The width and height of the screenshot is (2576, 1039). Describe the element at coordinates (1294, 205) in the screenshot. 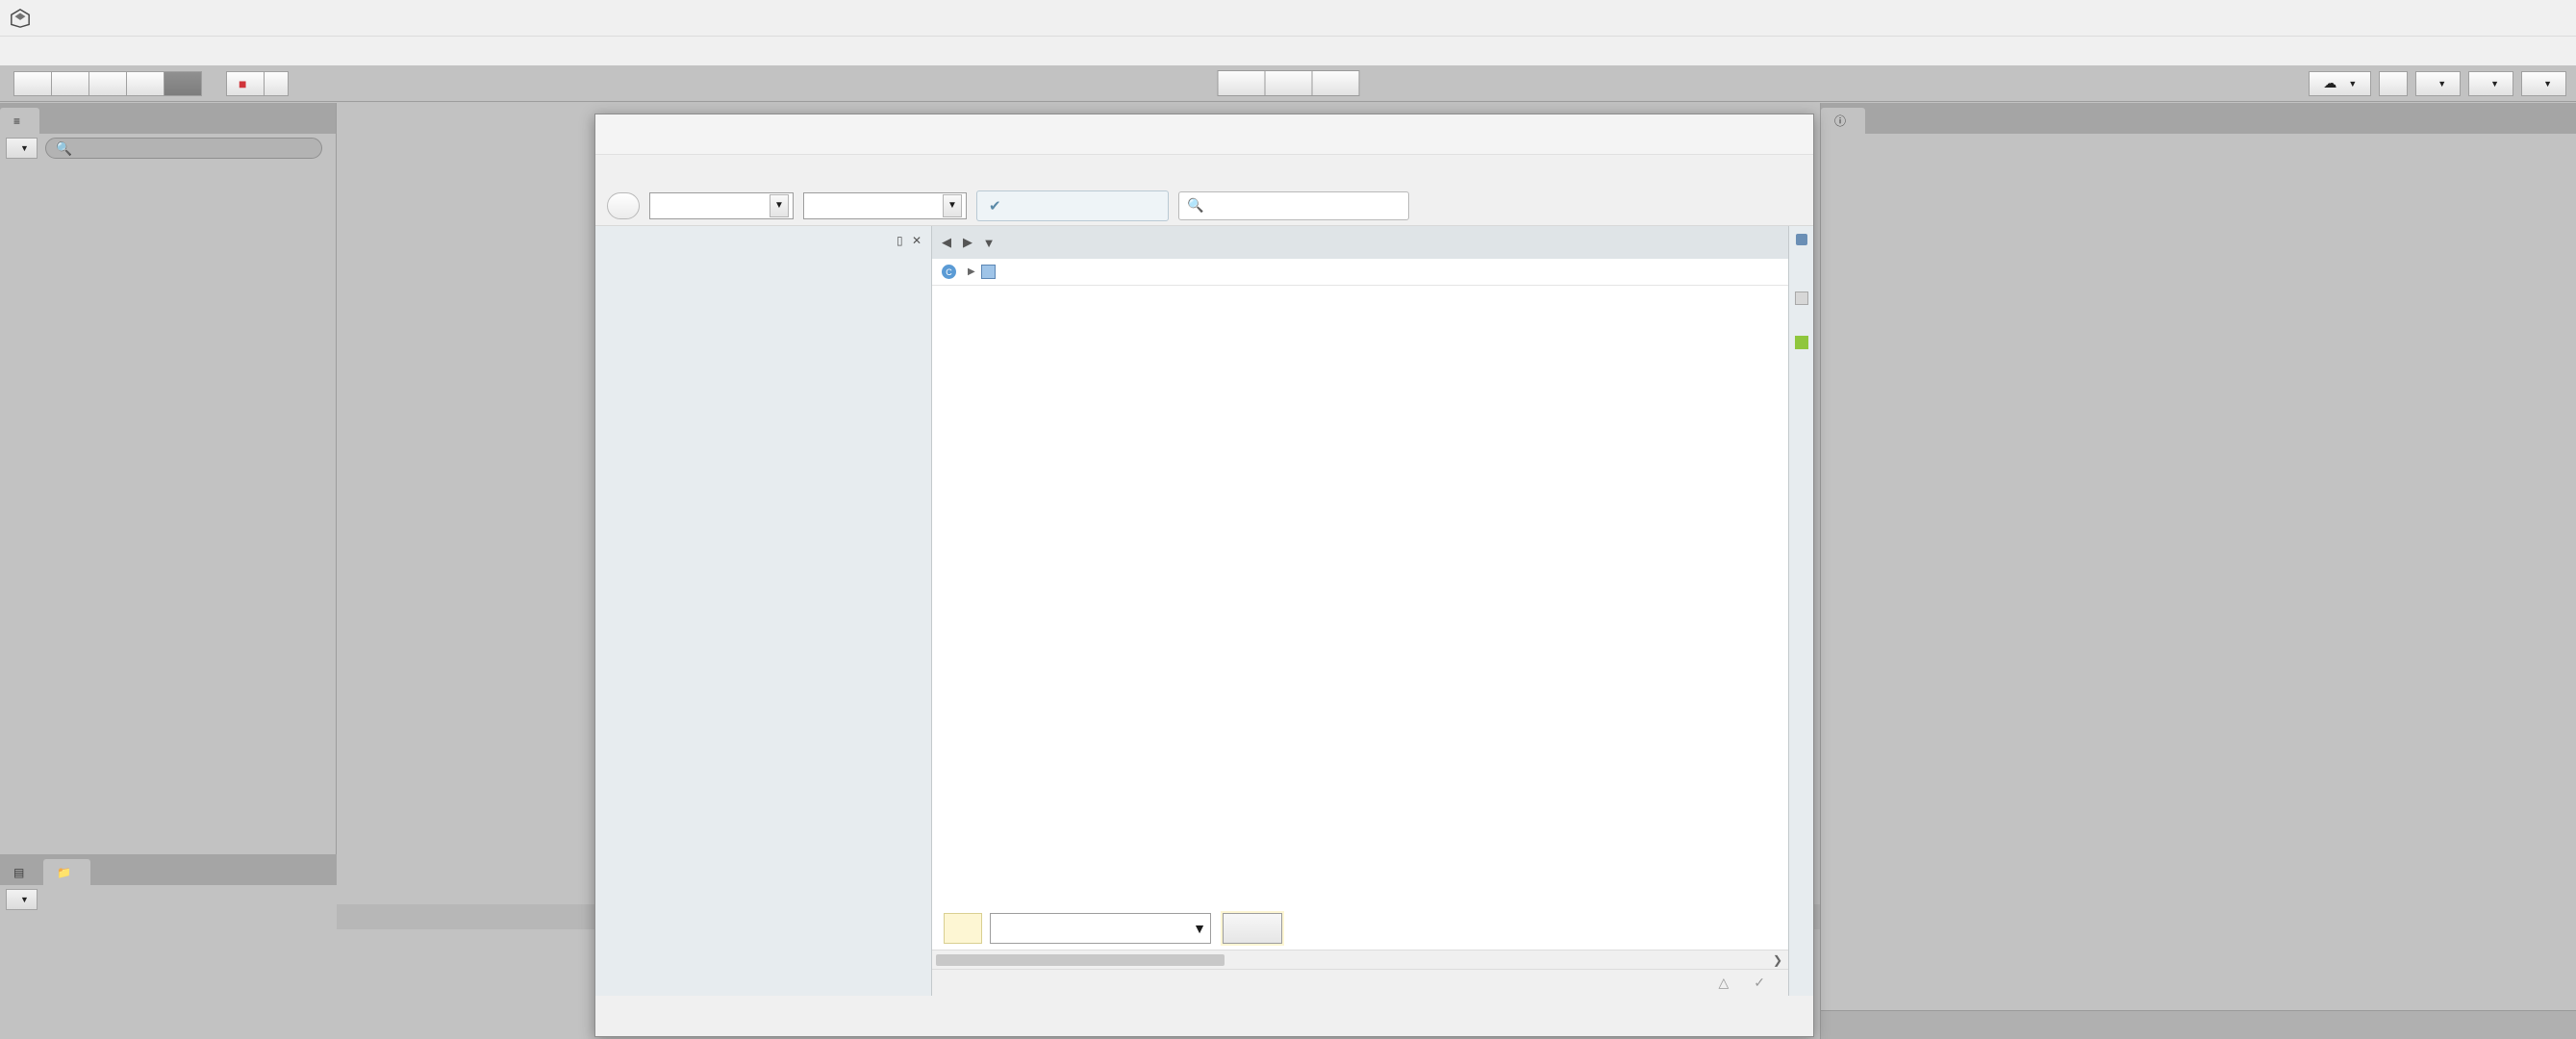

I see `md-search-input: 🔍` at that location.